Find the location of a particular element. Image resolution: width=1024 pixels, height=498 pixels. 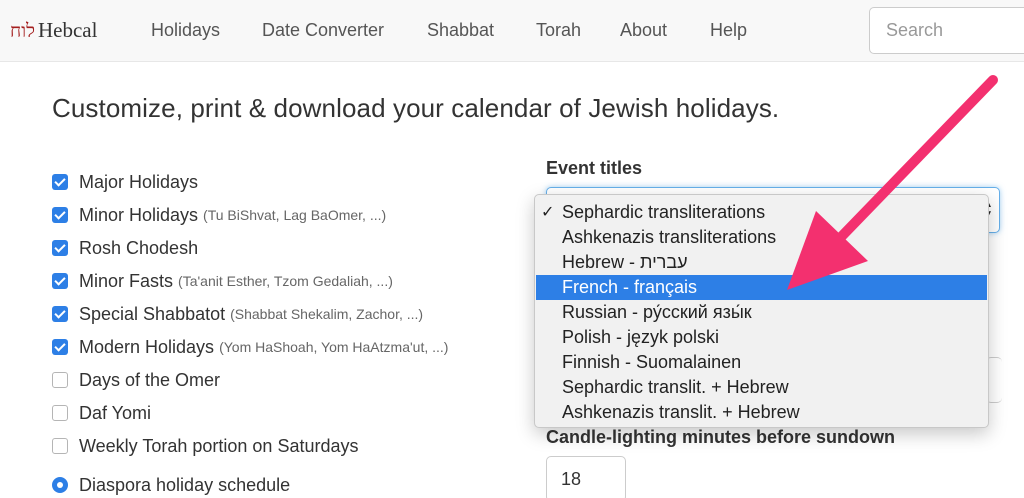

logo-hebrew: לוח is located at coordinates (22, 31).